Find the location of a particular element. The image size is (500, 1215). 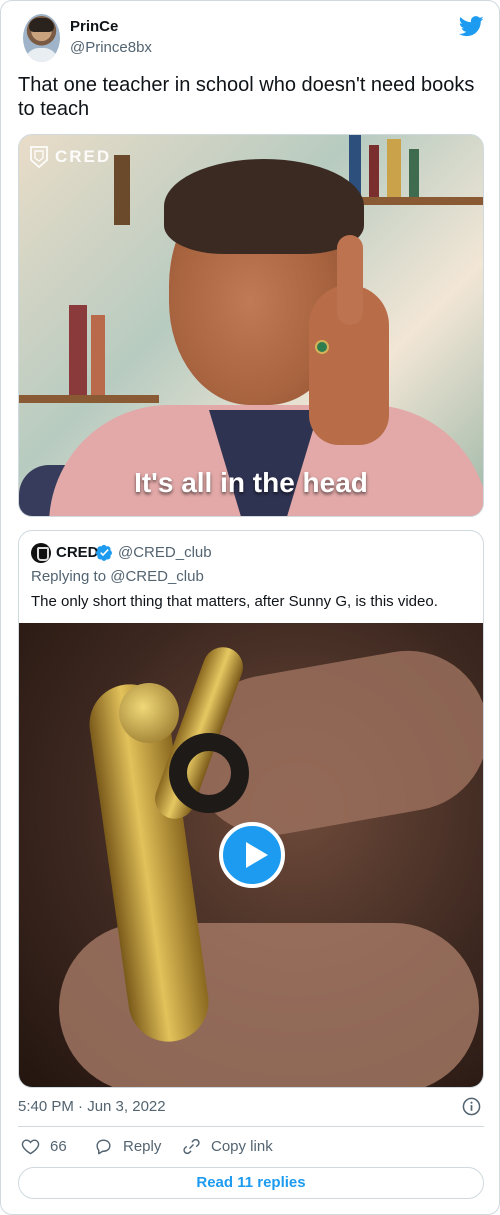

verified-badge-icon is located at coordinates (104, 552).